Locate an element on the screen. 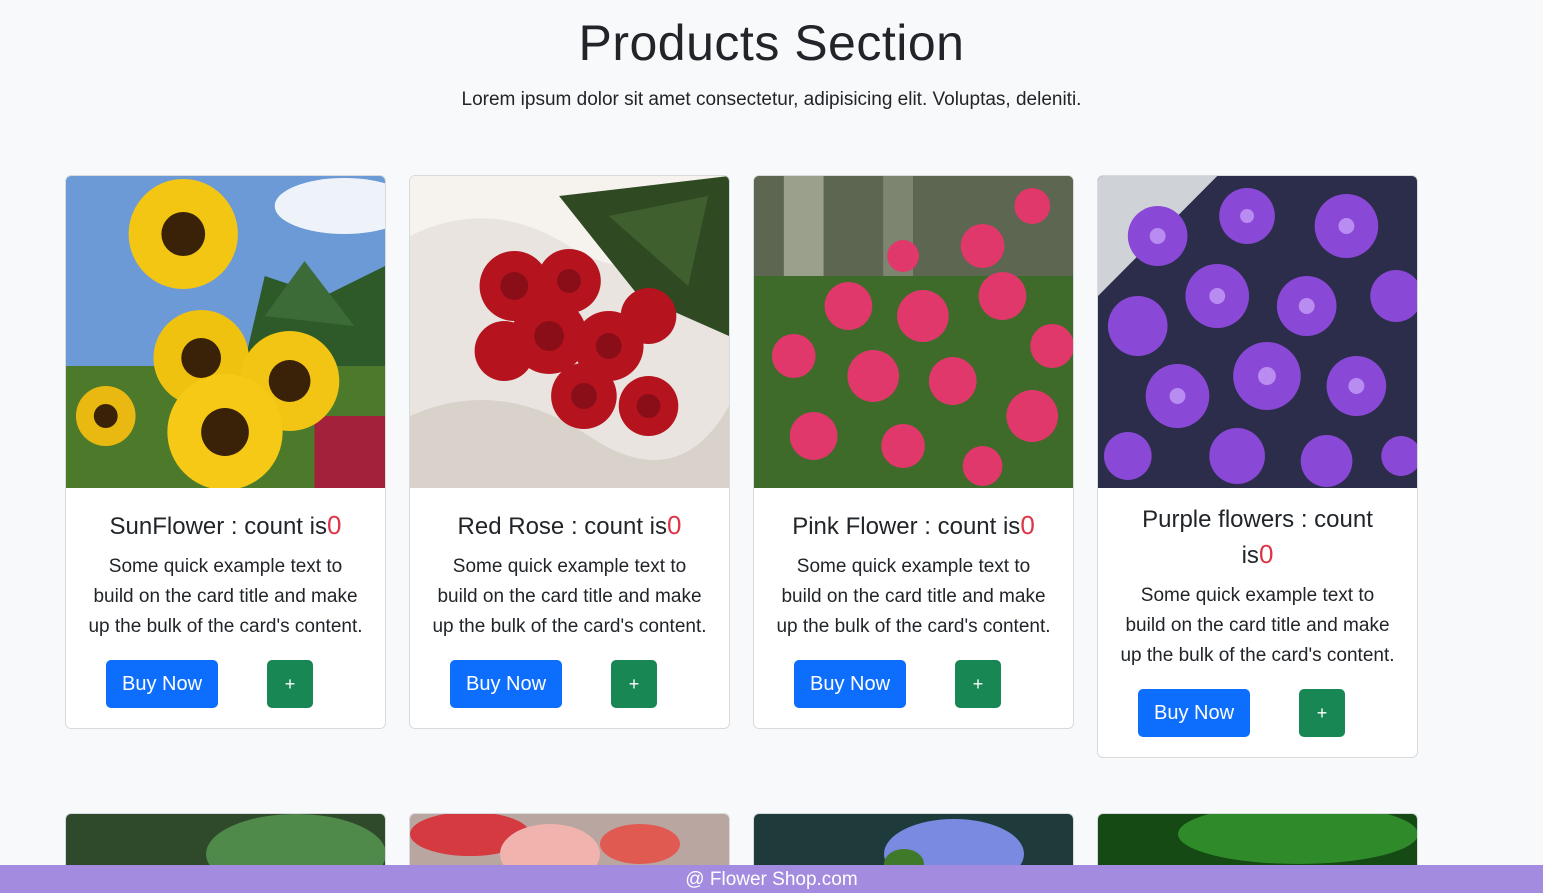 This screenshot has width=1543, height=893. red-rose-image is located at coordinates (569, 332).